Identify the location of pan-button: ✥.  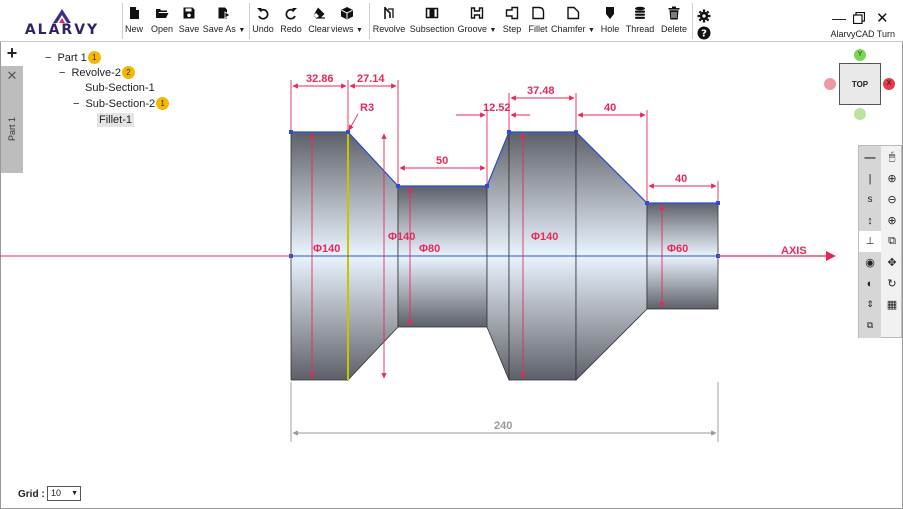
(892, 262).